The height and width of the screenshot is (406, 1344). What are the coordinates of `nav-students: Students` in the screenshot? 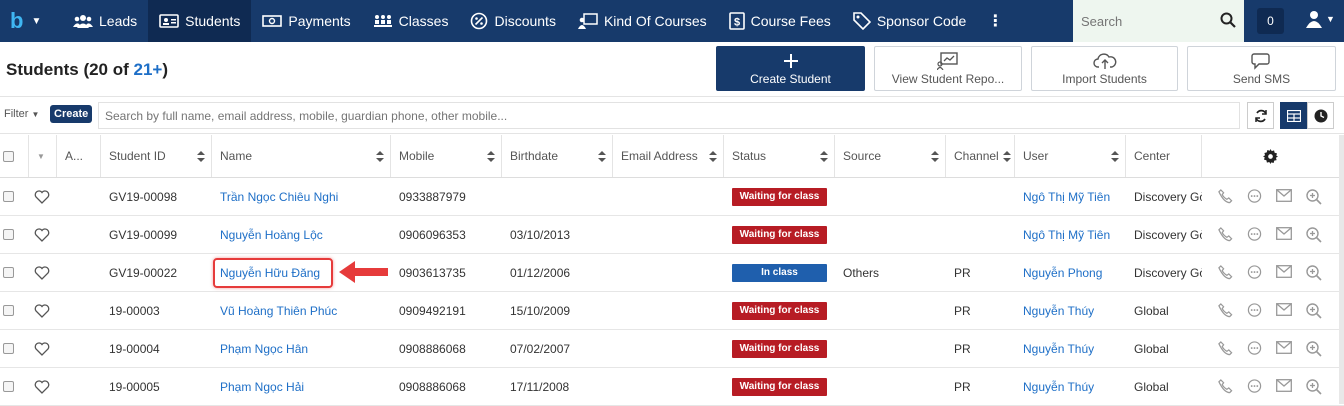 It's located at (200, 21).